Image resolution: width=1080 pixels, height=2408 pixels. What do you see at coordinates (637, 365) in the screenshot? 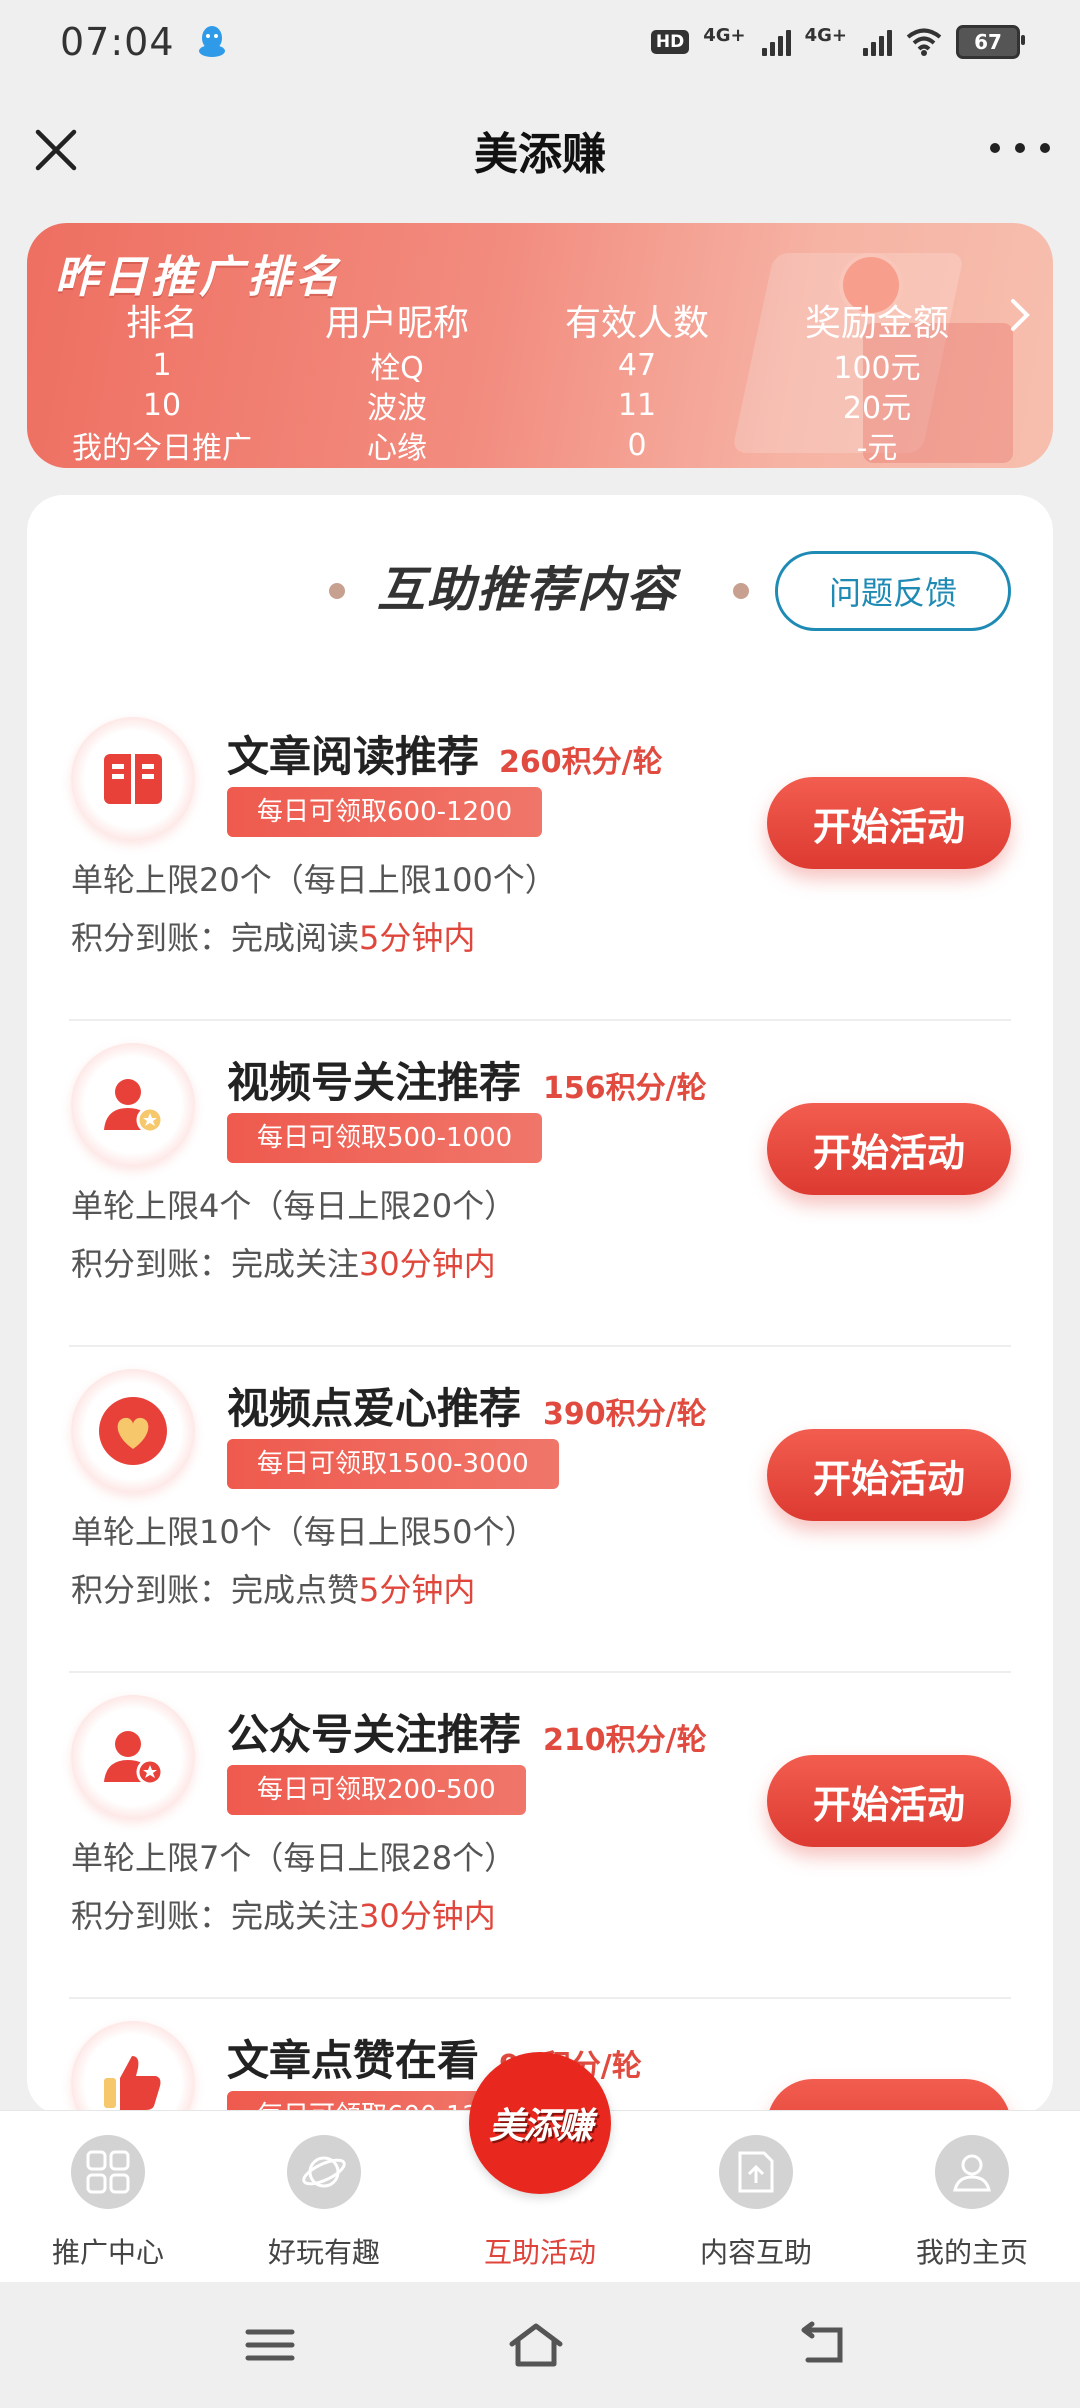
I see `ranking-cell: 47` at bounding box center [637, 365].